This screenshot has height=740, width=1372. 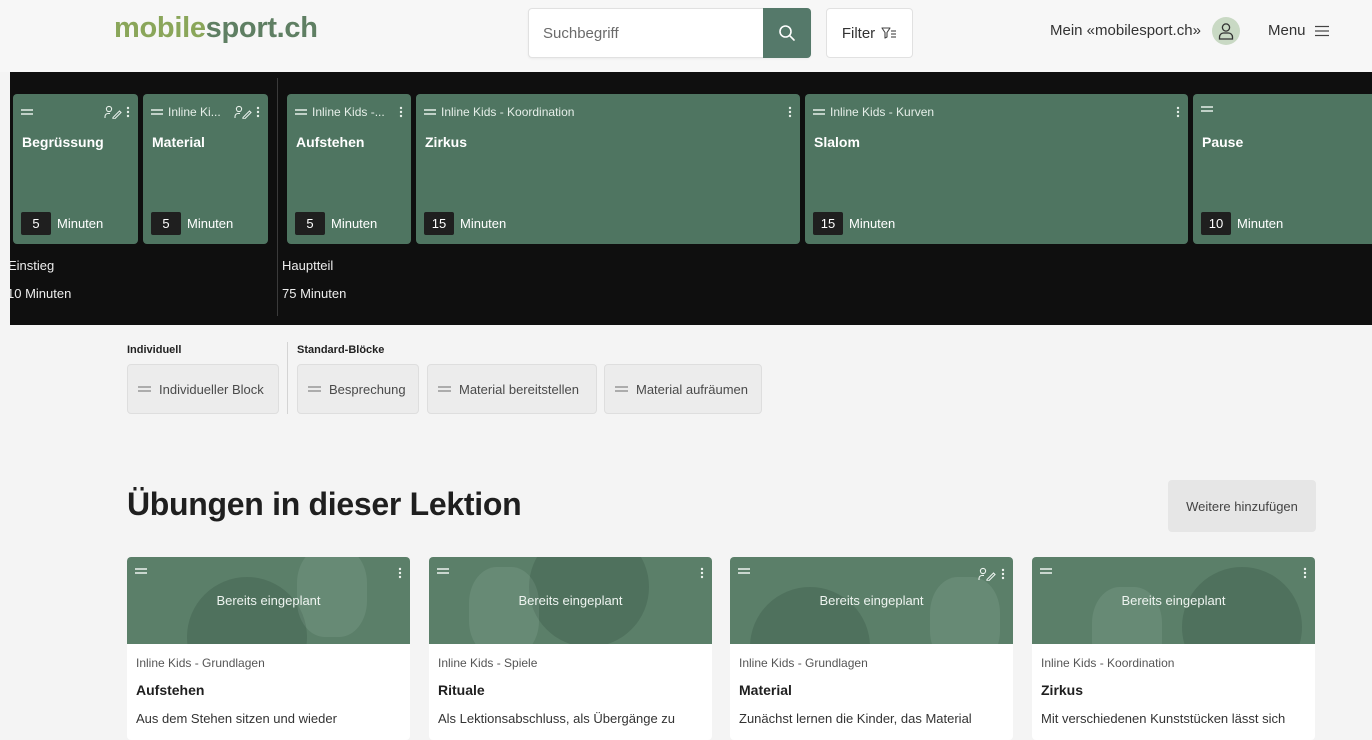 What do you see at coordinates (765, 690) in the screenshot?
I see `card-title: Material` at bounding box center [765, 690].